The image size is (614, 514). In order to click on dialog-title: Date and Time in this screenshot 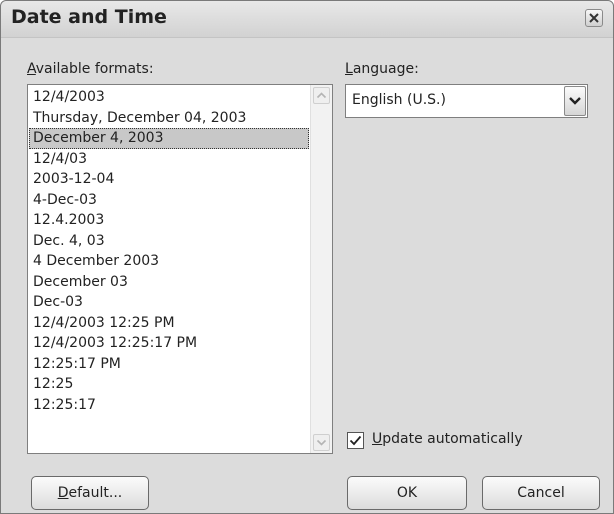, I will do `click(89, 17)`.